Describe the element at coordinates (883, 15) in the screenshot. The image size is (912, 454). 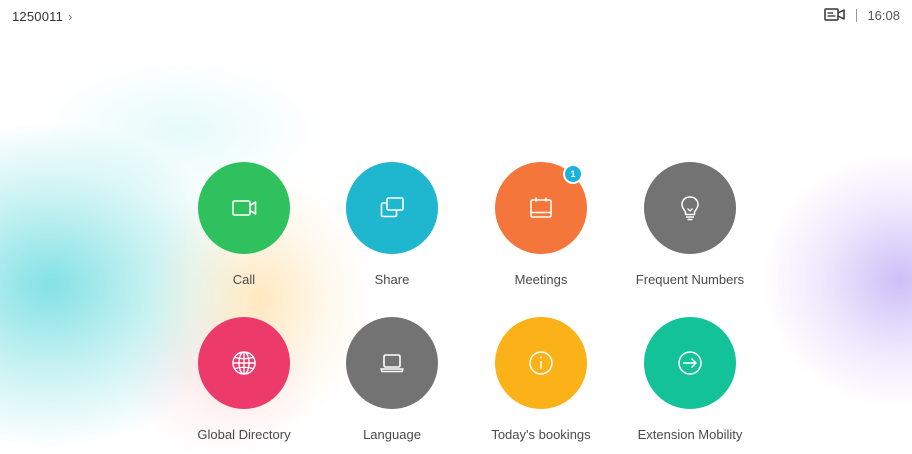
I see `clock-time: 16:08` at that location.